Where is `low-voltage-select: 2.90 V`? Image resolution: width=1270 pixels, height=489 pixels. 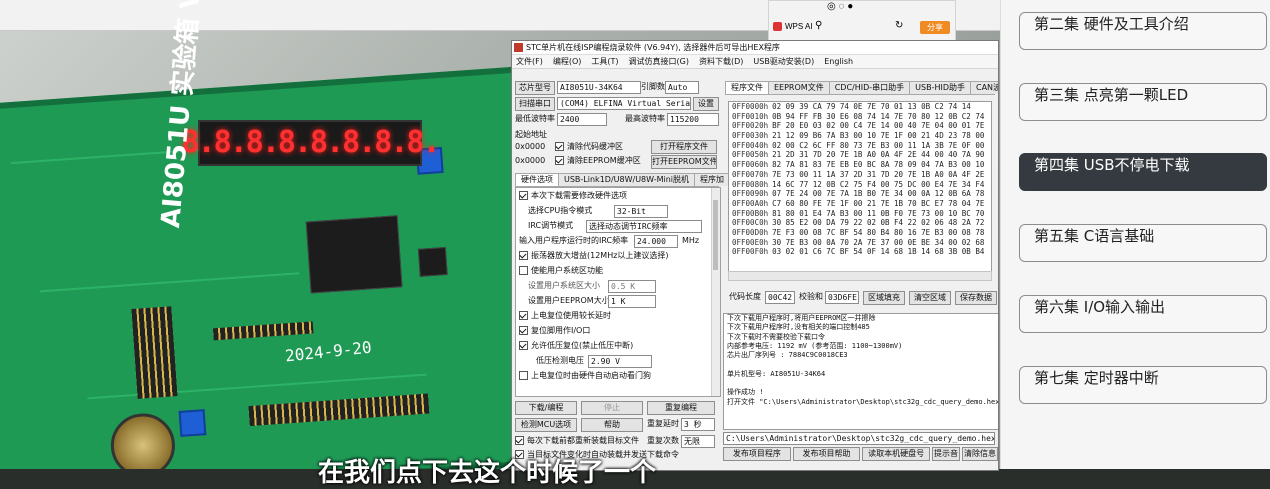 low-voltage-select: 2.90 V is located at coordinates (620, 361).